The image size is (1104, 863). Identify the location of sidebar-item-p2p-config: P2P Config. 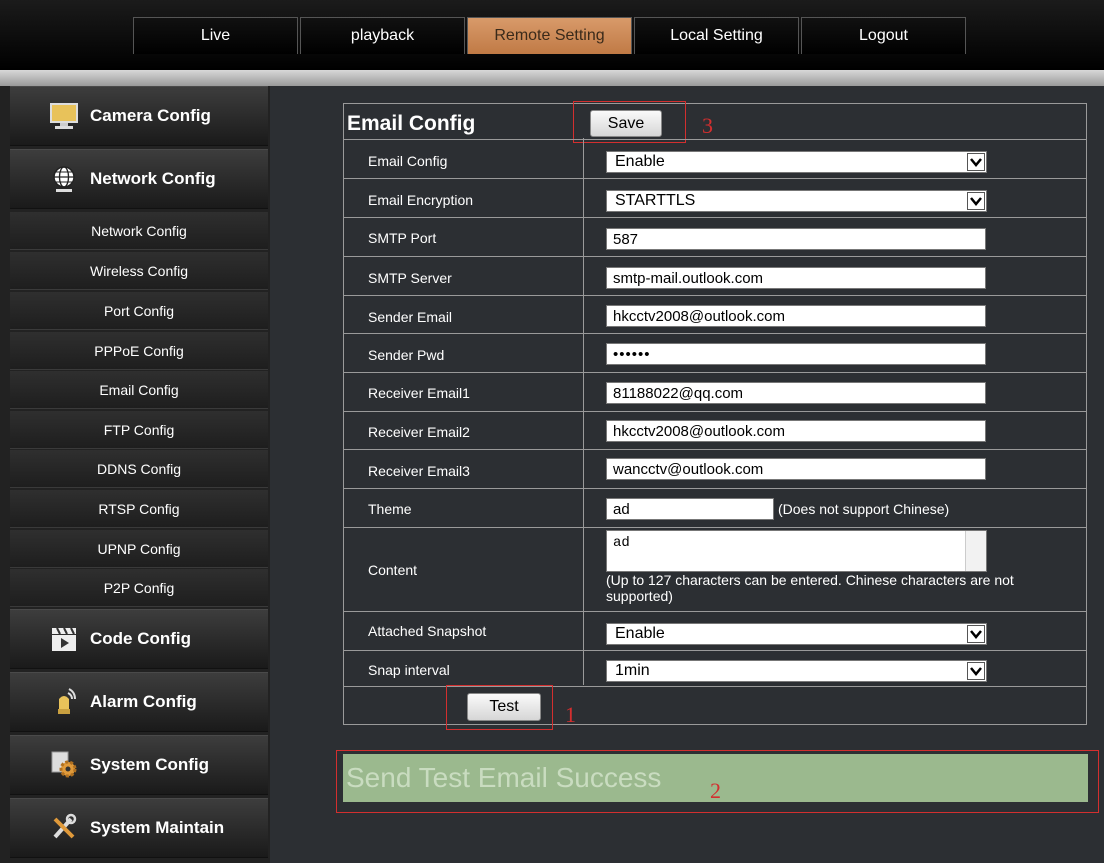
(139, 588).